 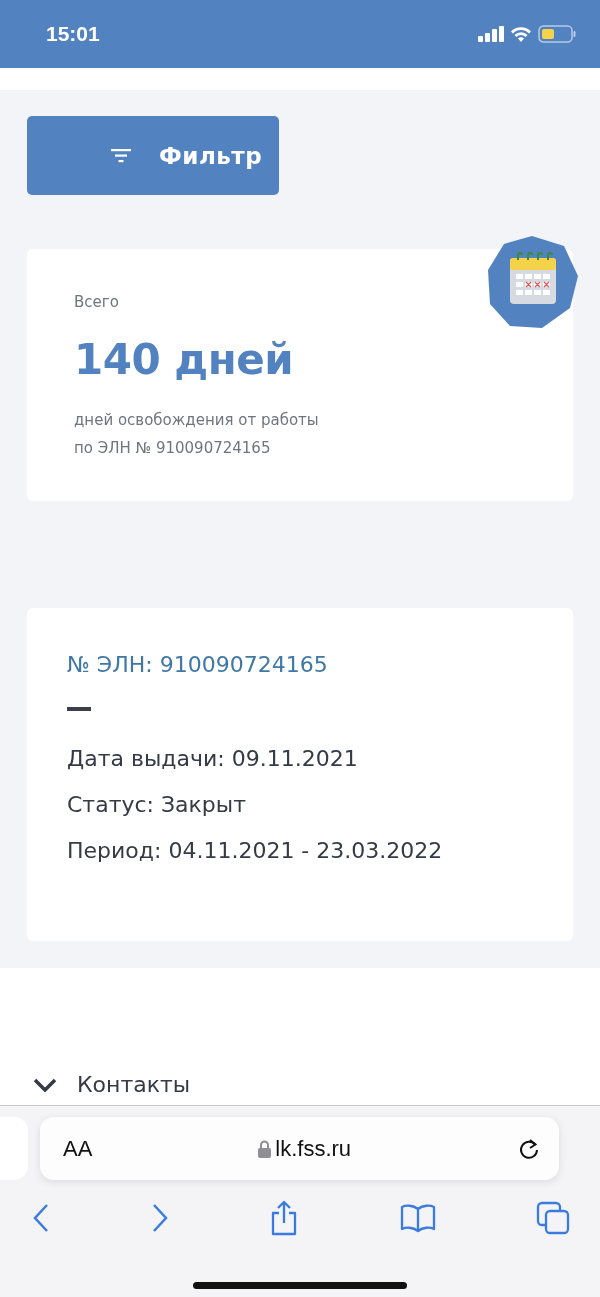 I want to click on document-field: Статус: Закрыт, so click(x=300, y=804).